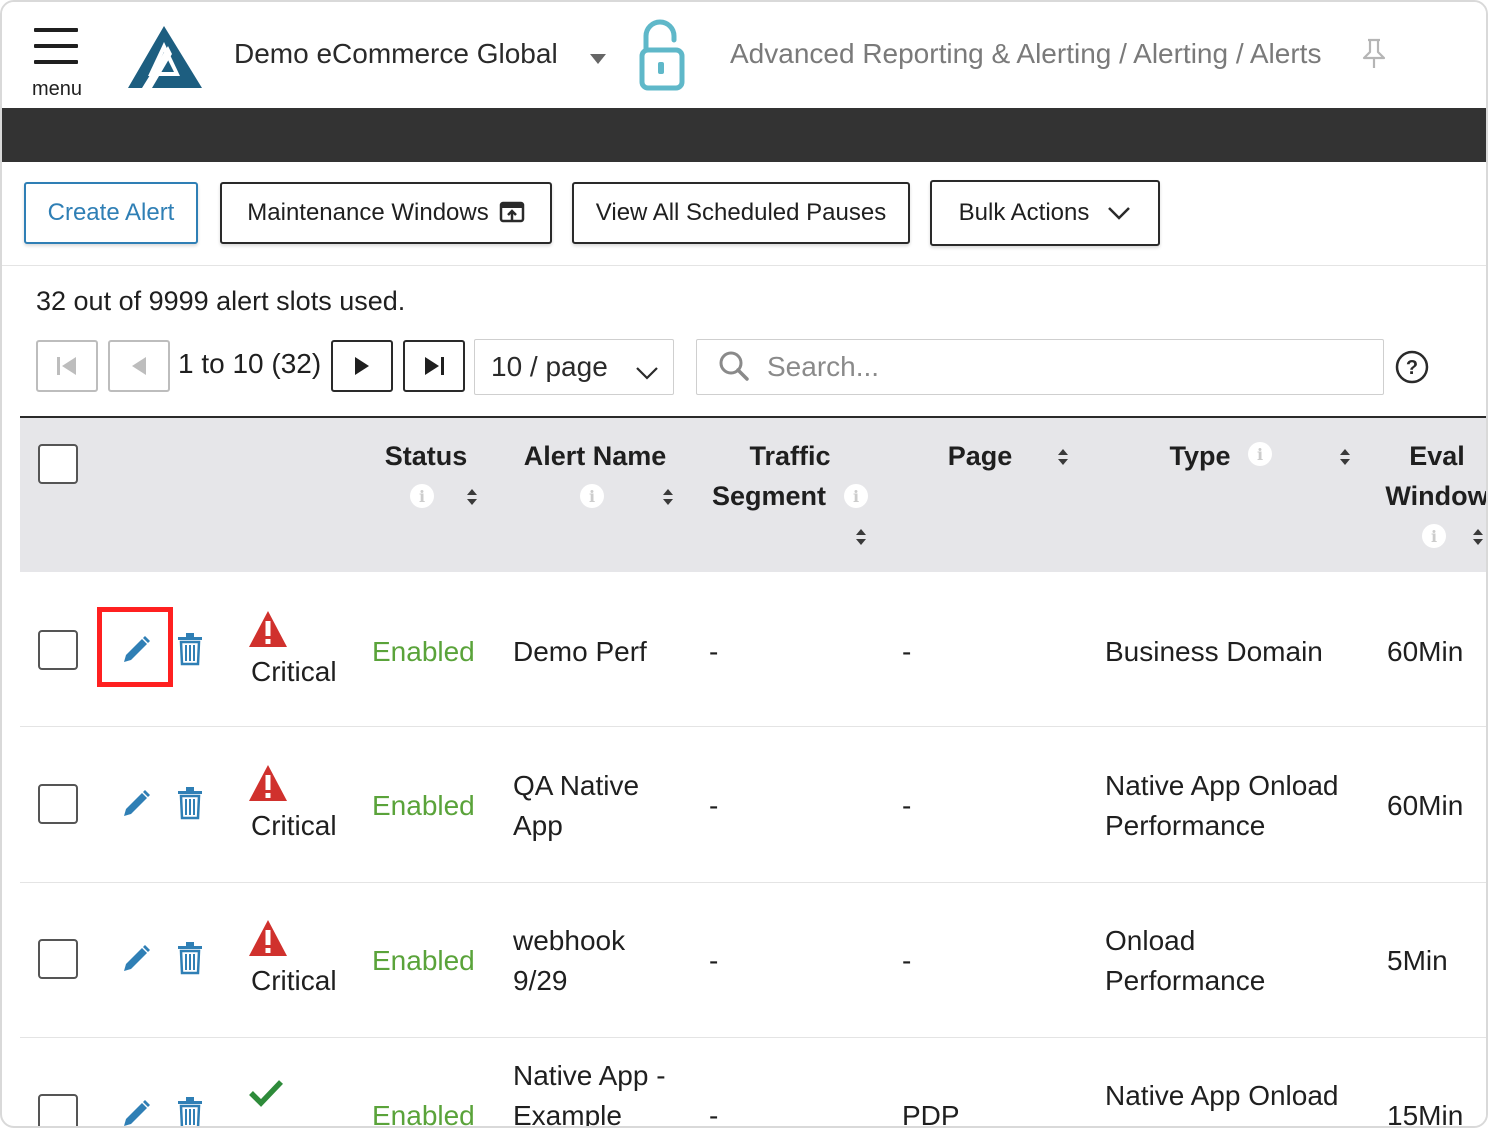 This screenshot has height=1128, width=1488. What do you see at coordinates (580, 651) in the screenshot?
I see `alert-name: Demo Perf` at bounding box center [580, 651].